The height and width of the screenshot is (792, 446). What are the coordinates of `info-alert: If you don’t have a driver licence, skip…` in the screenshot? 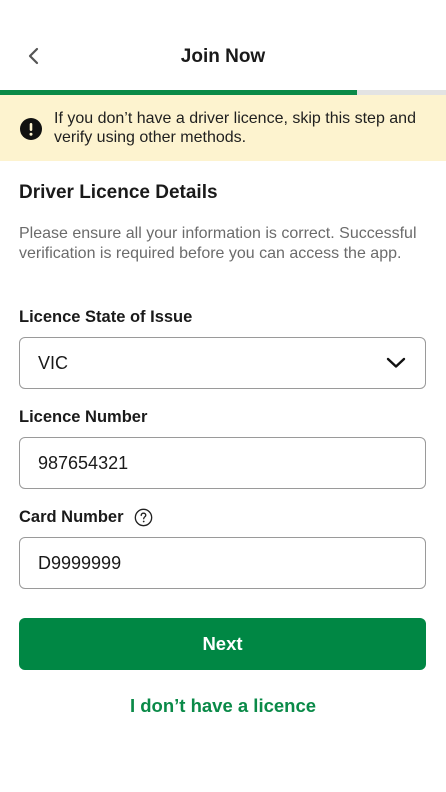 It's located at (223, 128).